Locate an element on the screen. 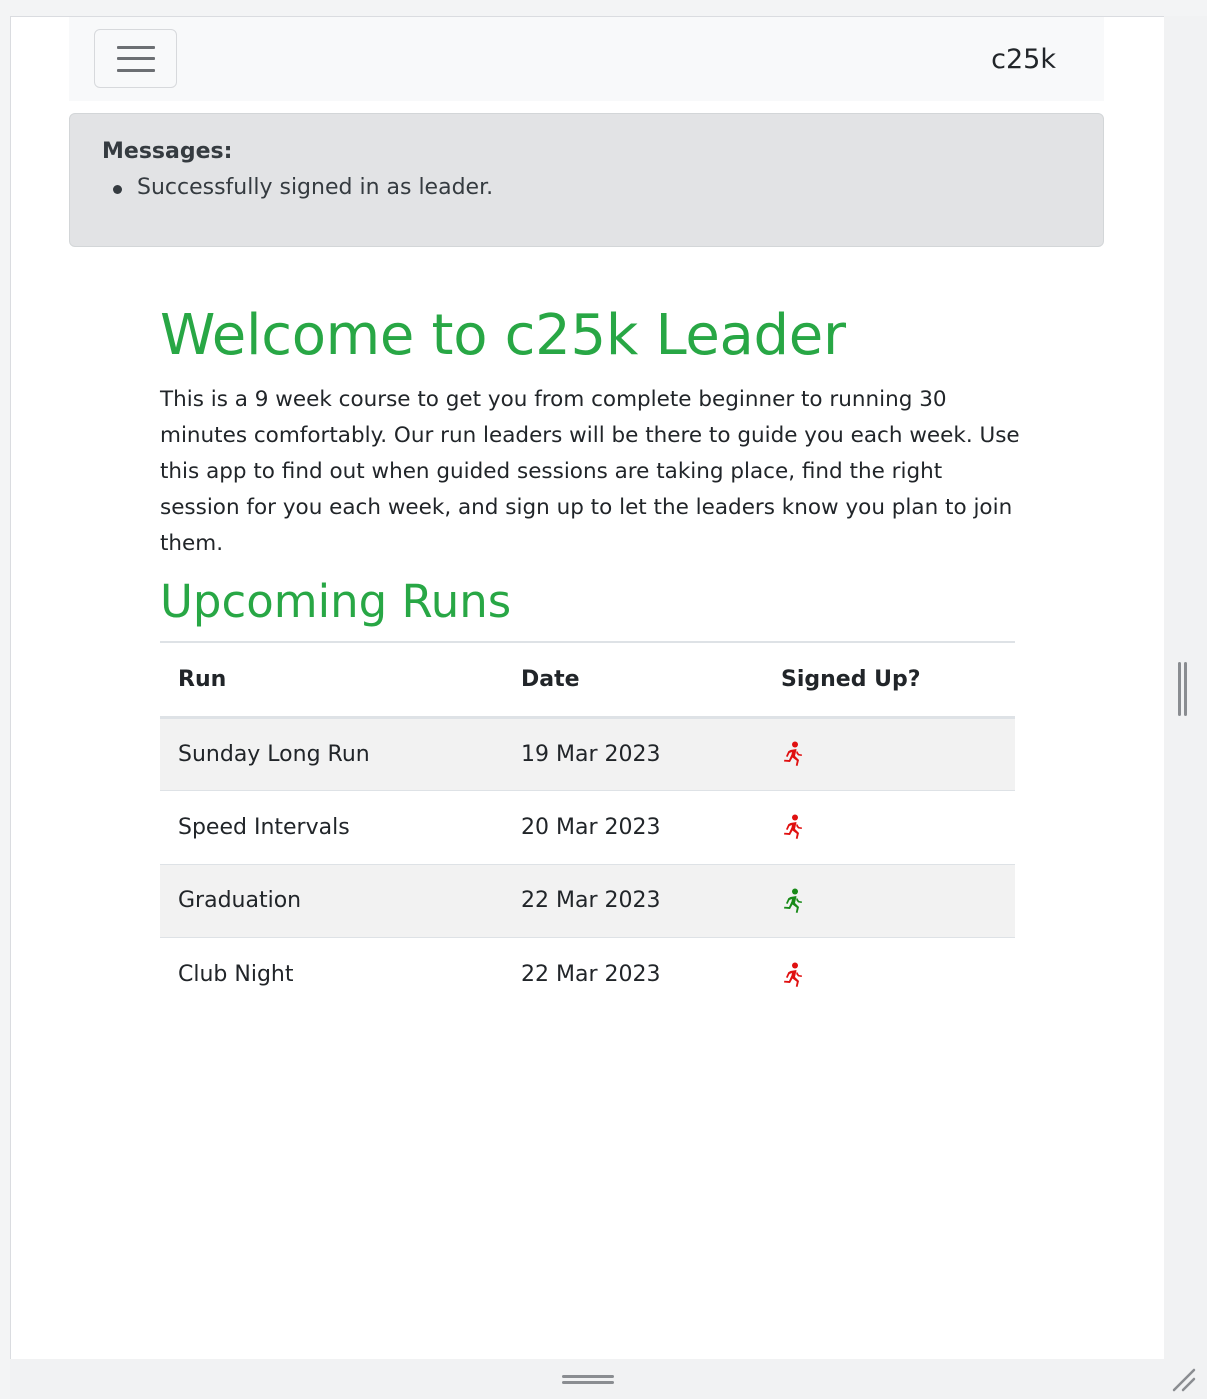 The image size is (1207, 1399). header-signed-up: Signed Up? is located at coordinates (851, 679).